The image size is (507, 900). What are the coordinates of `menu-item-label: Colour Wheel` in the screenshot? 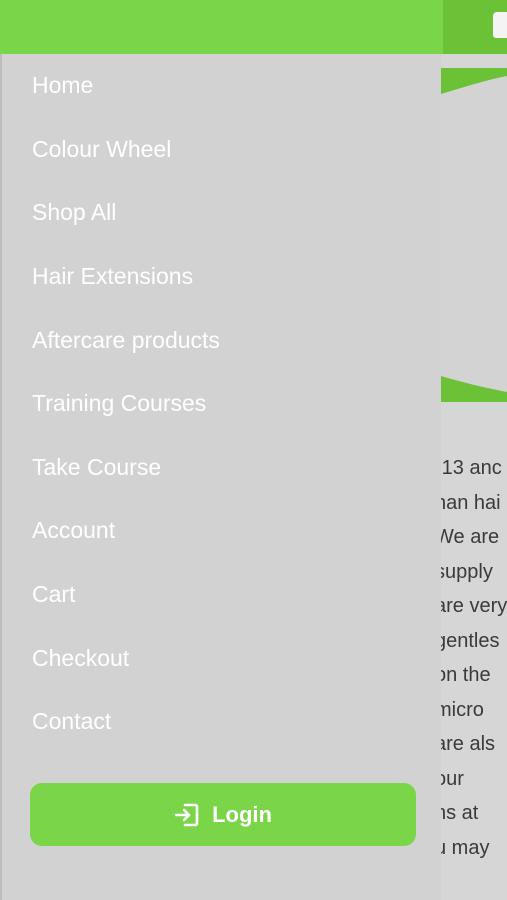 It's located at (102, 148).